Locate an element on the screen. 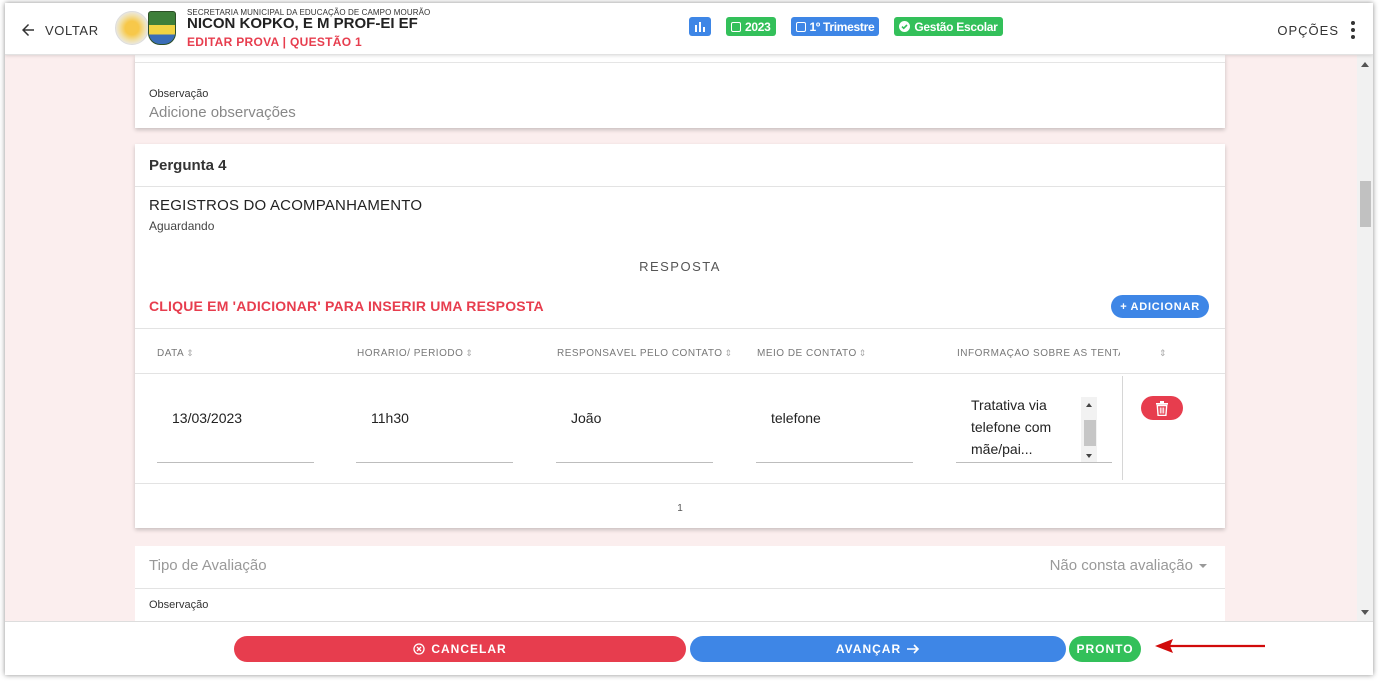 The width and height of the screenshot is (1380, 681). chart-icon is located at coordinates (700, 27).